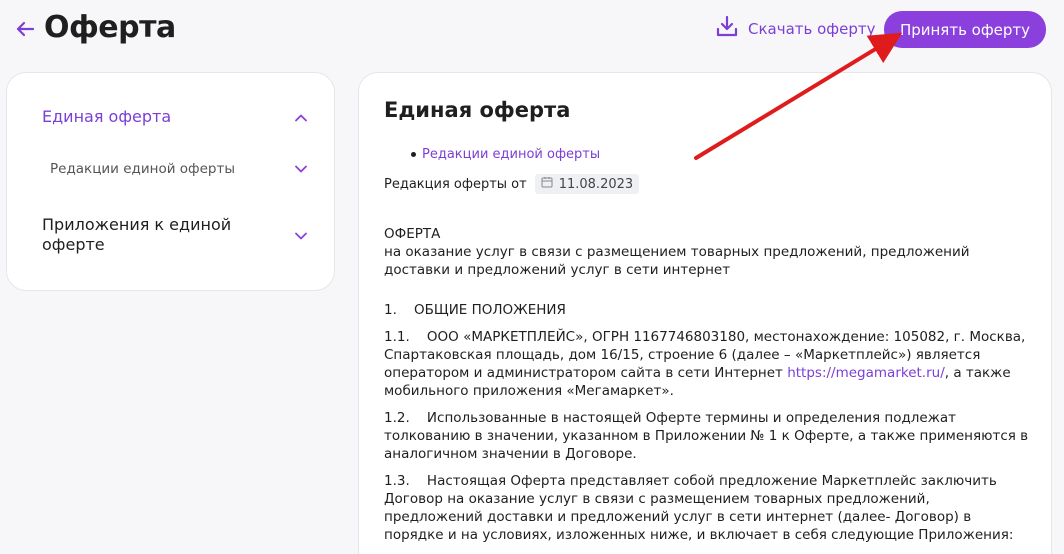 Image resolution: width=1064 pixels, height=554 pixels. I want to click on section-title: 1. ОБЩИЕ ПОЛОЖЕНИЯ, so click(475, 310).